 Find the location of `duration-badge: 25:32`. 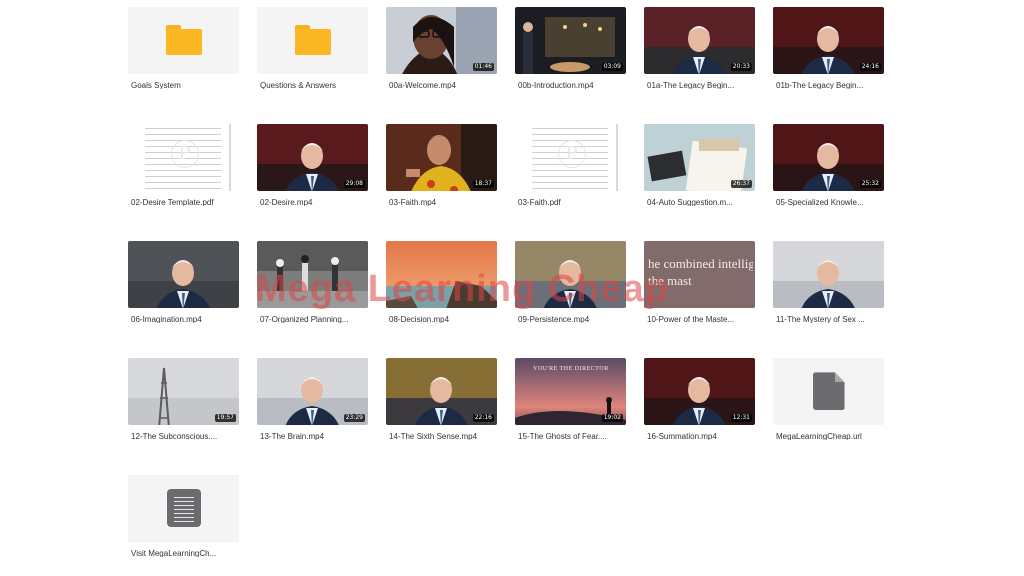

duration-badge: 25:32 is located at coordinates (870, 183).